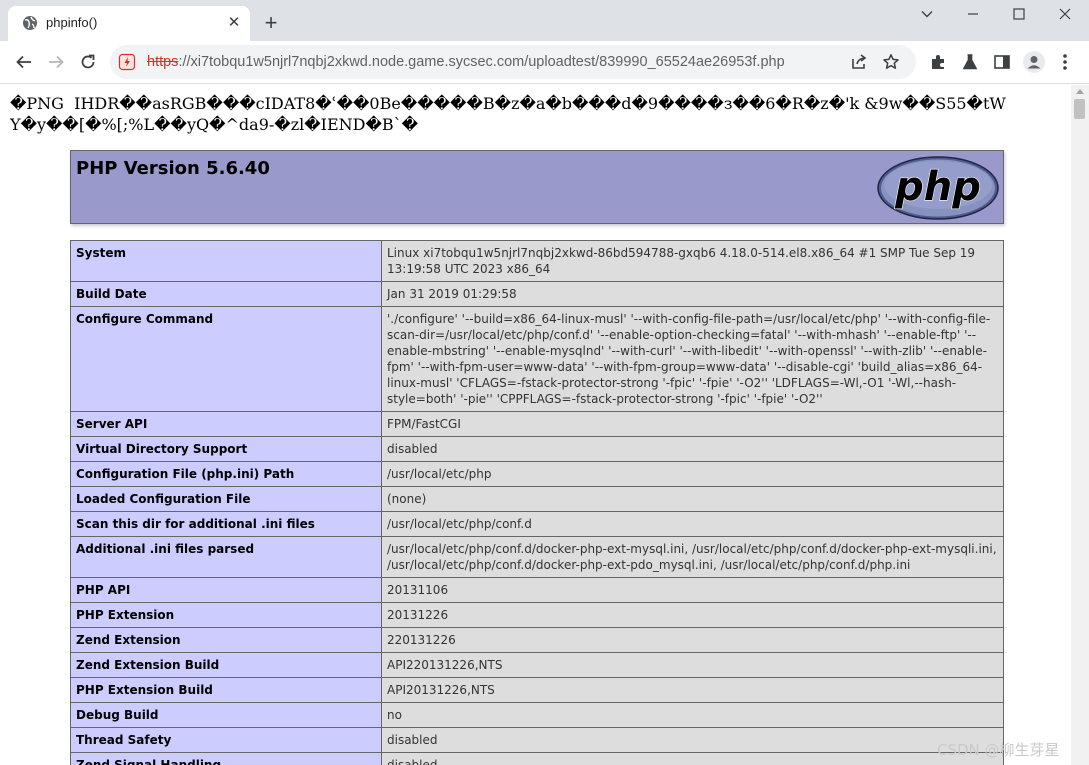 This screenshot has height=765, width=1089. Describe the element at coordinates (226, 615) in the screenshot. I see `row-key: PHP Extension` at that location.